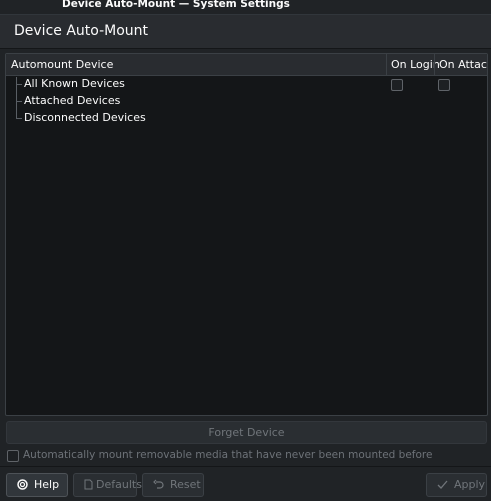  I want to click on forget-device-button: Forget Device, so click(246, 432).